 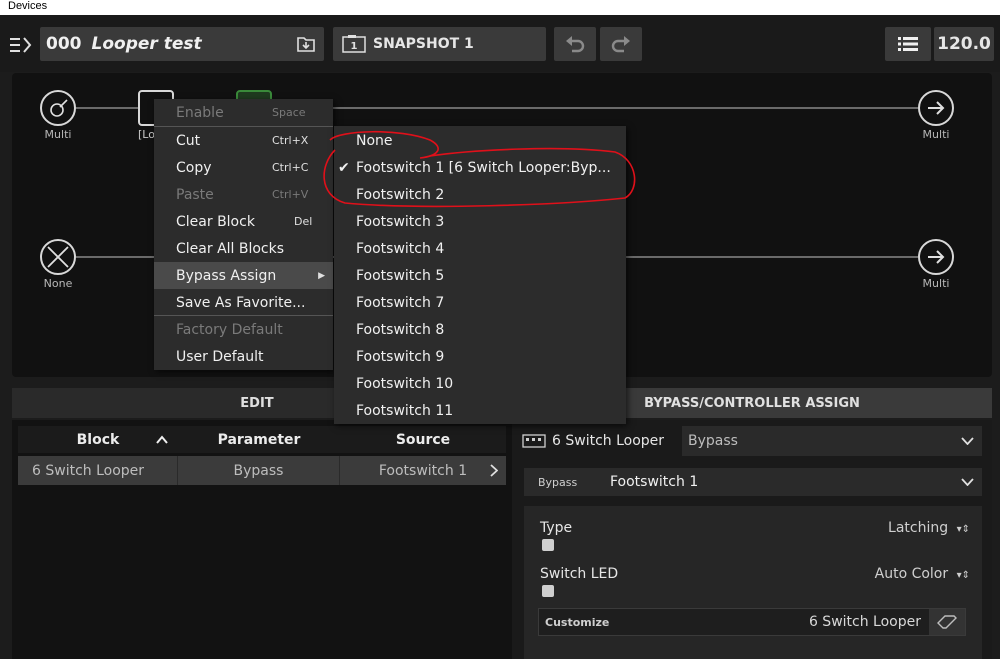 I want to click on undo-button, so click(x=575, y=44).